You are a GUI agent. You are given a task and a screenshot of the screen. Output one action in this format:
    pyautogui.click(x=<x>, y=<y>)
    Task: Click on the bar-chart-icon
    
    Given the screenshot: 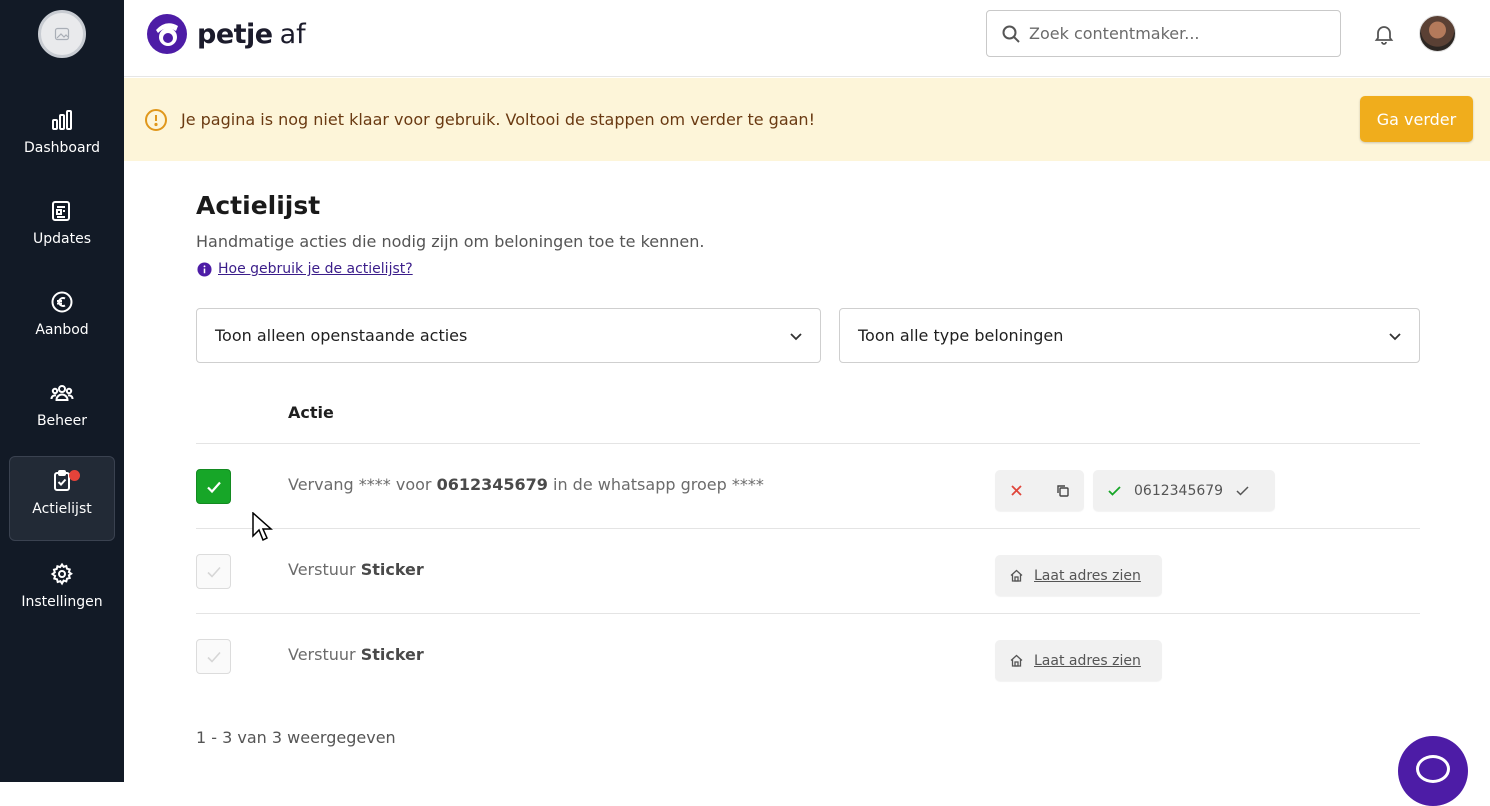 What is the action you would take?
    pyautogui.click(x=62, y=120)
    